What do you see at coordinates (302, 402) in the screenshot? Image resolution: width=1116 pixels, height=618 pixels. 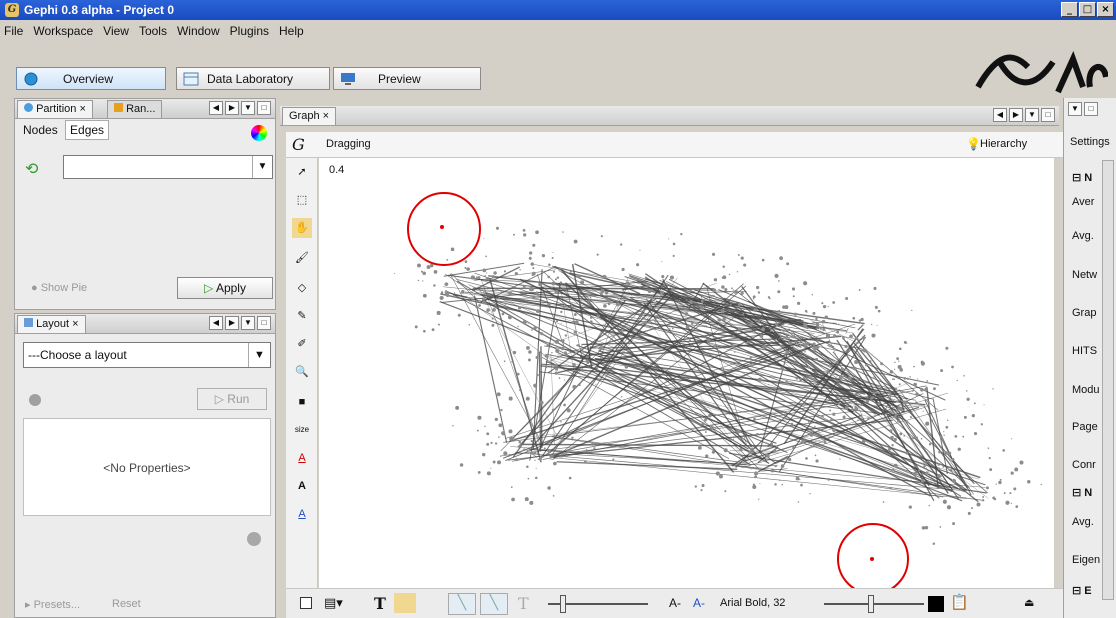 I see `square-icon: ■` at bounding box center [302, 402].